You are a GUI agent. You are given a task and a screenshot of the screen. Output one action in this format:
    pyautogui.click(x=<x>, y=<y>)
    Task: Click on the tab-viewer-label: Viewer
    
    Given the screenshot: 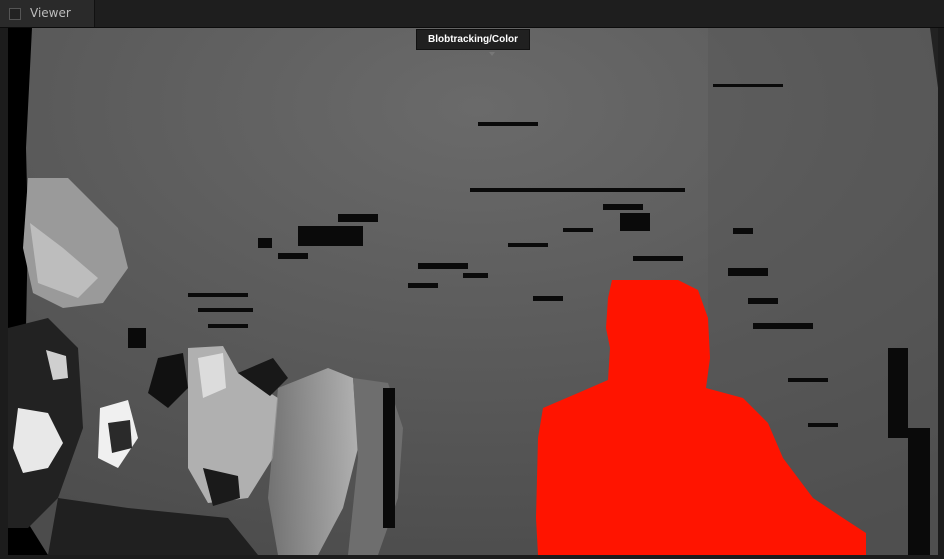 What is the action you would take?
    pyautogui.click(x=50, y=13)
    